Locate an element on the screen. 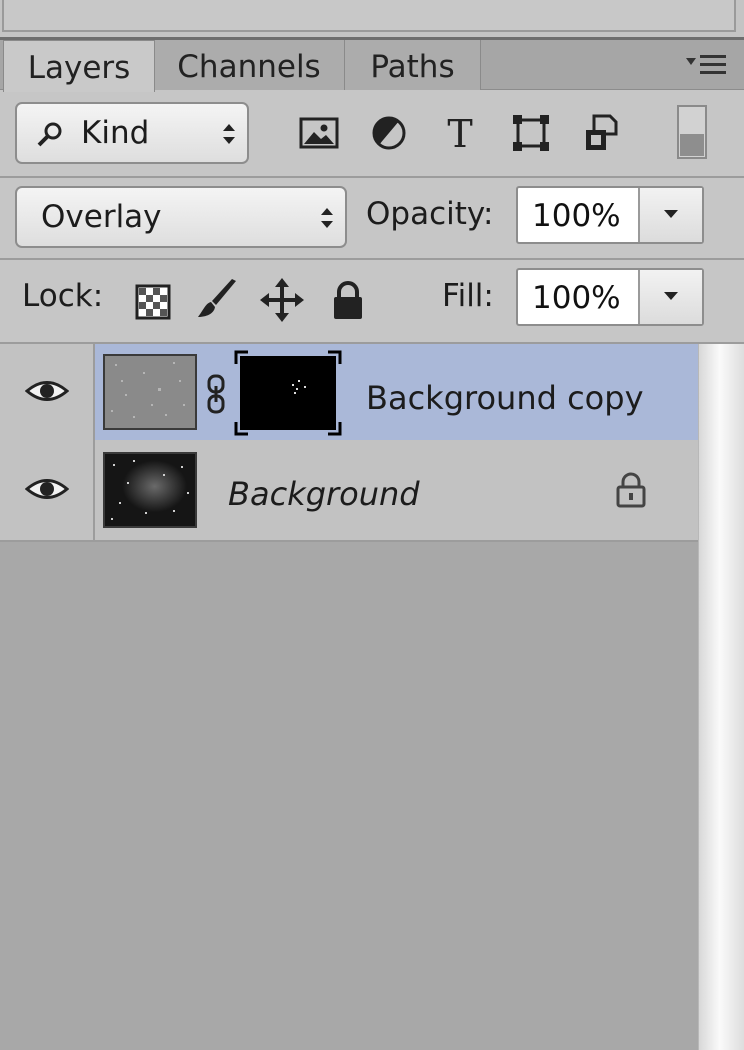 The width and height of the screenshot is (744, 1050). blend-mode-value: Overlay is located at coordinates (101, 217).